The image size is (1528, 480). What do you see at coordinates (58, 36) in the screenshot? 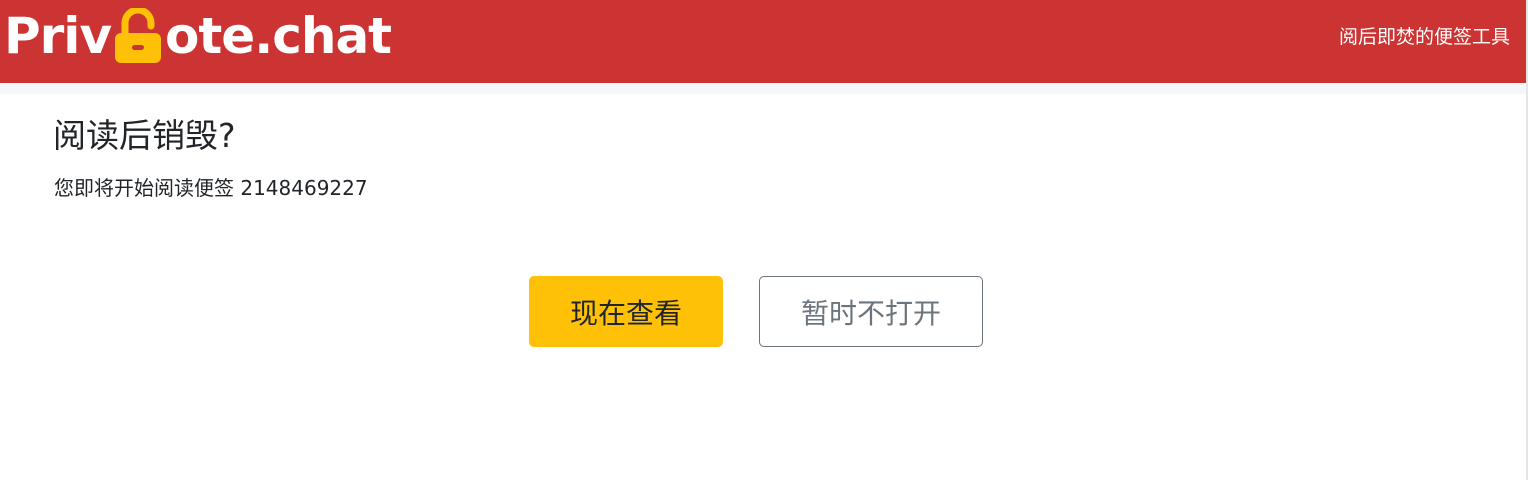
I see `logo-text-start: Priv` at bounding box center [58, 36].